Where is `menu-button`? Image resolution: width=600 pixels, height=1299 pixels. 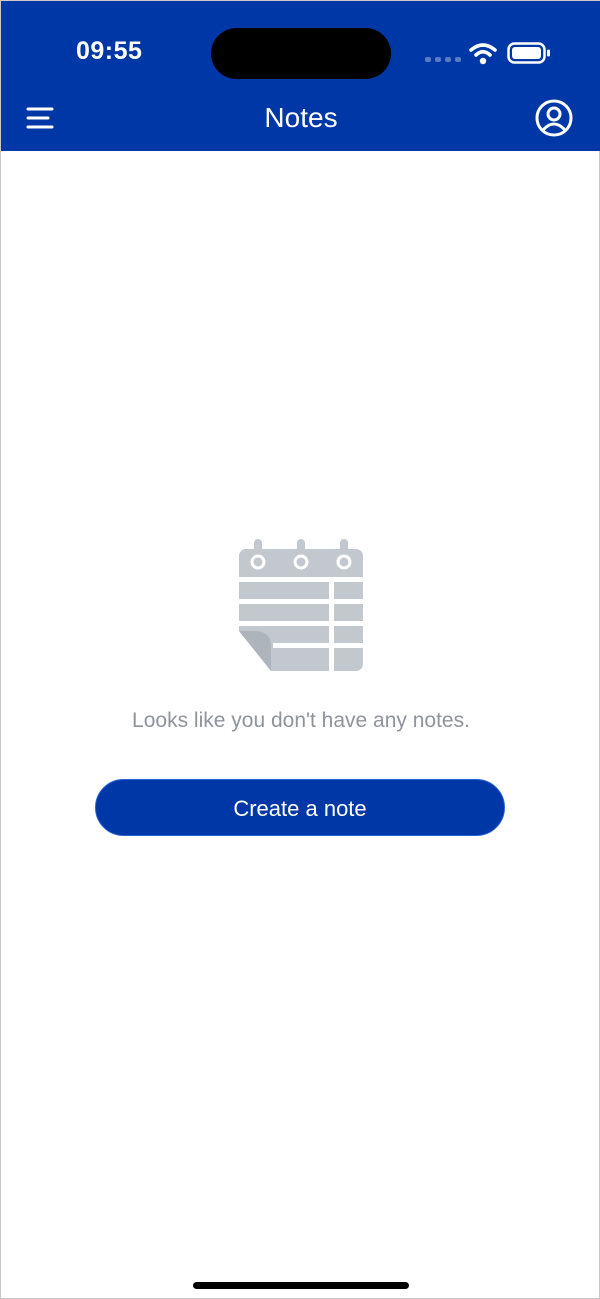
menu-button is located at coordinates (40, 118).